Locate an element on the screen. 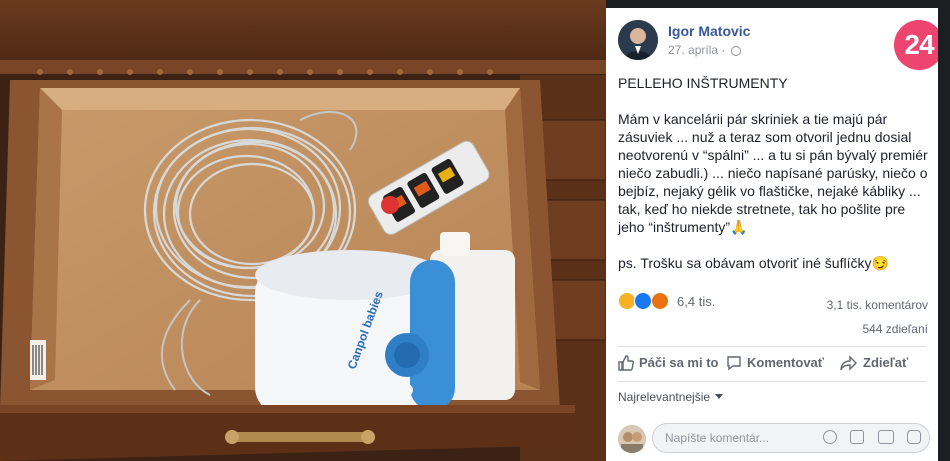  author-avatar is located at coordinates (638, 40).